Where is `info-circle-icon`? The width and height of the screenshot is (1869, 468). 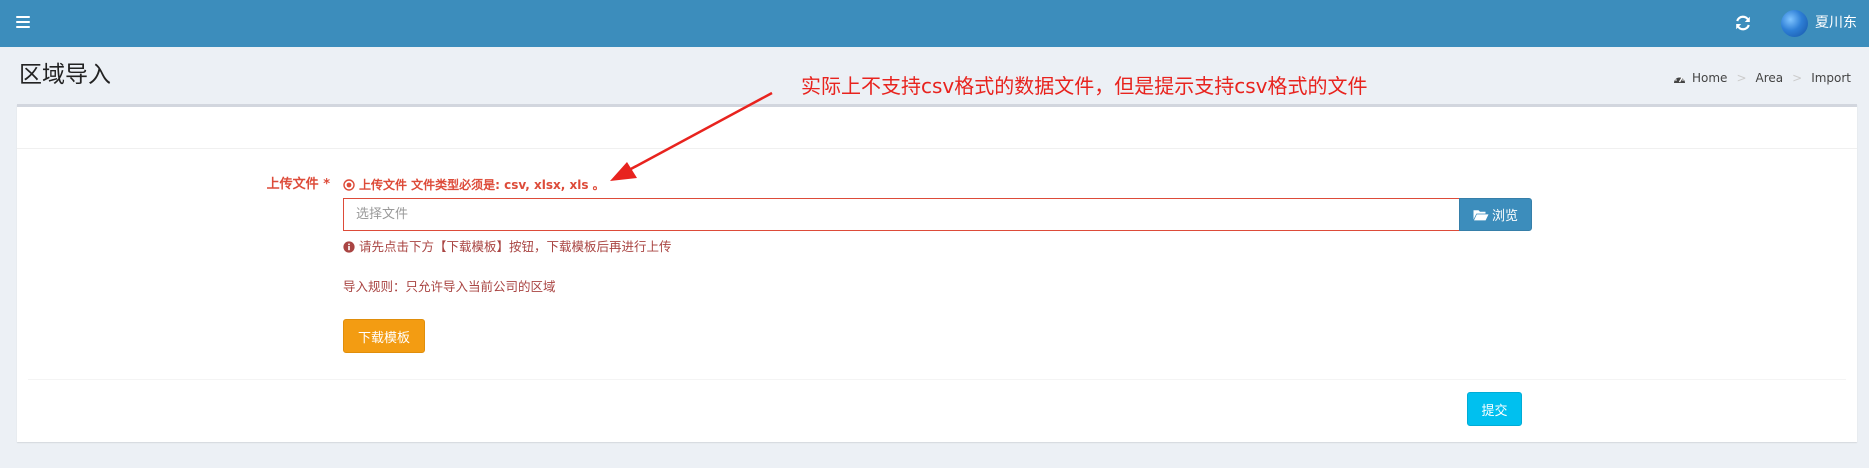 info-circle-icon is located at coordinates (349, 247).